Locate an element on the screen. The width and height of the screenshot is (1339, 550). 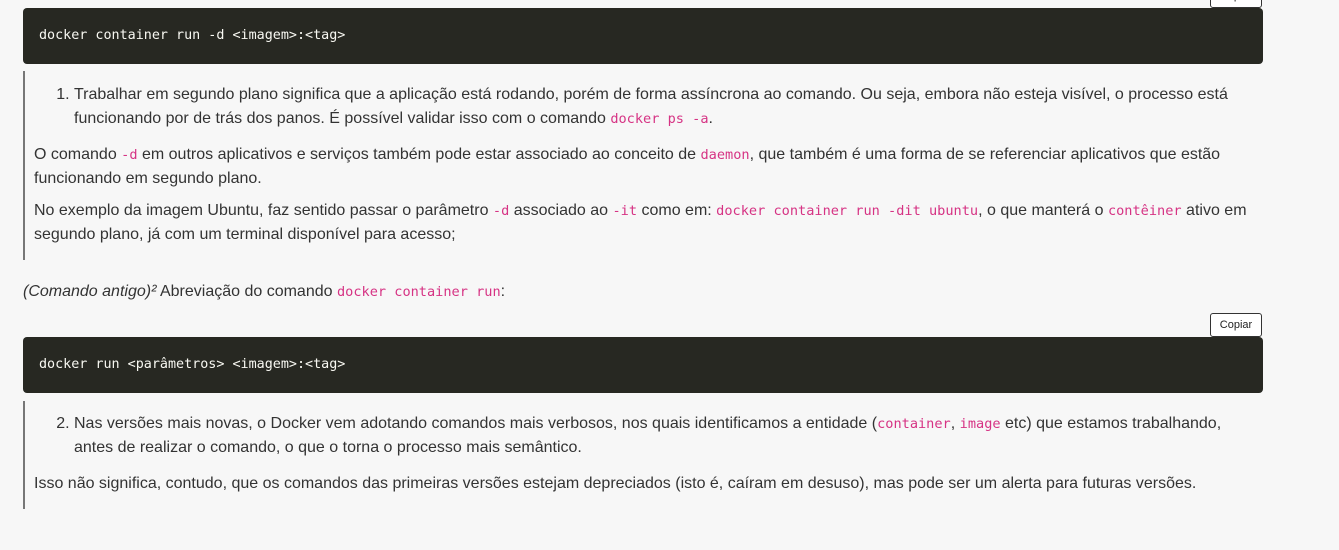
text: O comando is located at coordinates (78, 154).